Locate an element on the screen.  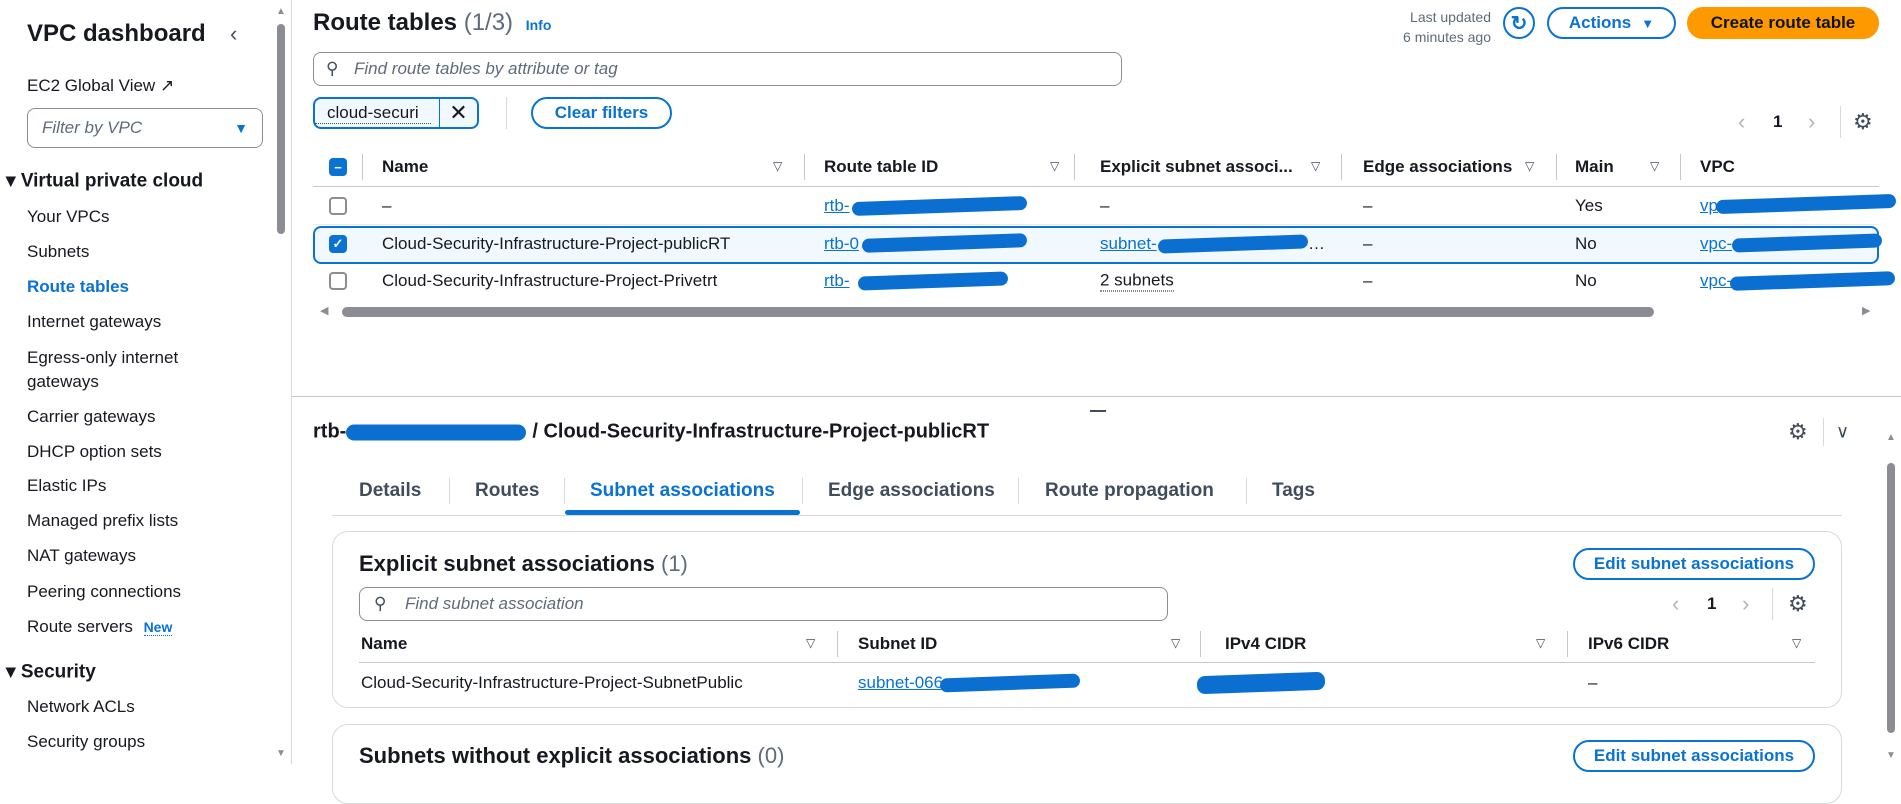
tab-routes: Routes is located at coordinates (507, 491).